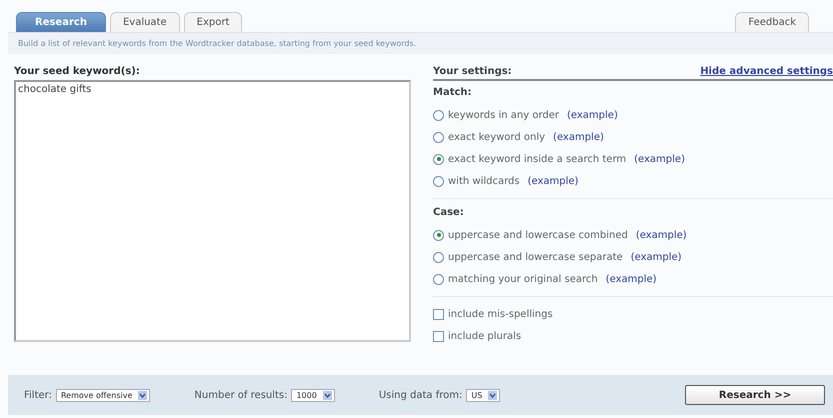  What do you see at coordinates (535, 257) in the screenshot?
I see `option-label: uppercase and lowercase separate` at bounding box center [535, 257].